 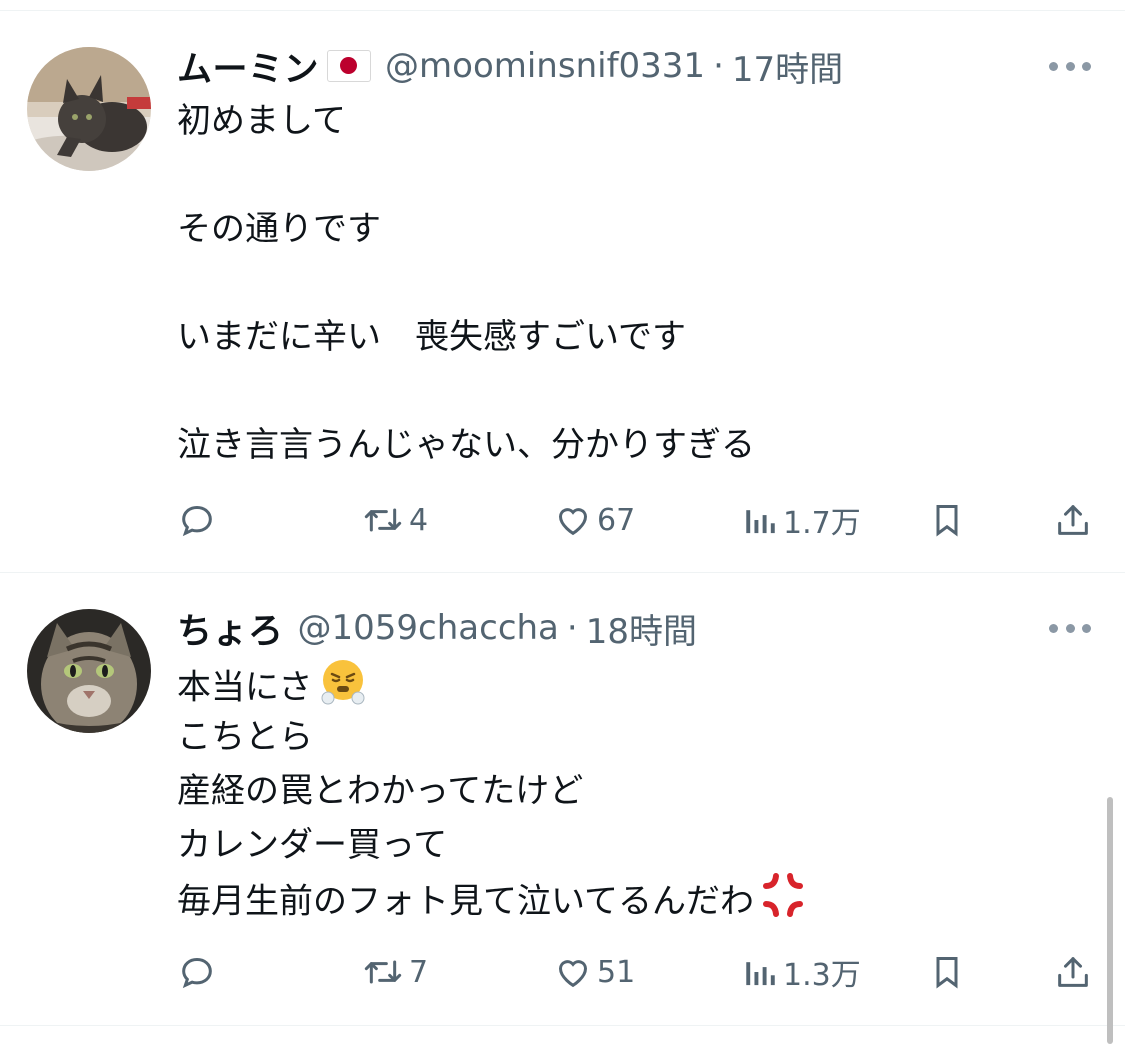 I want to click on japan-flag-icon, so click(x=349, y=66).